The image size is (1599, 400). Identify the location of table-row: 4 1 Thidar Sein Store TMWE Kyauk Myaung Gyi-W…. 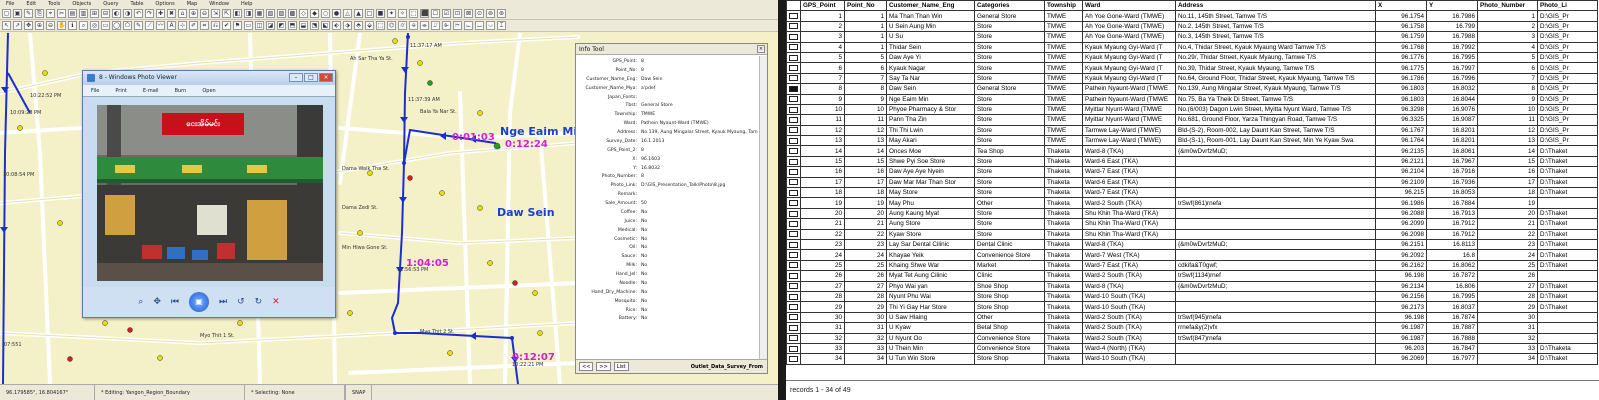
(1192, 47).